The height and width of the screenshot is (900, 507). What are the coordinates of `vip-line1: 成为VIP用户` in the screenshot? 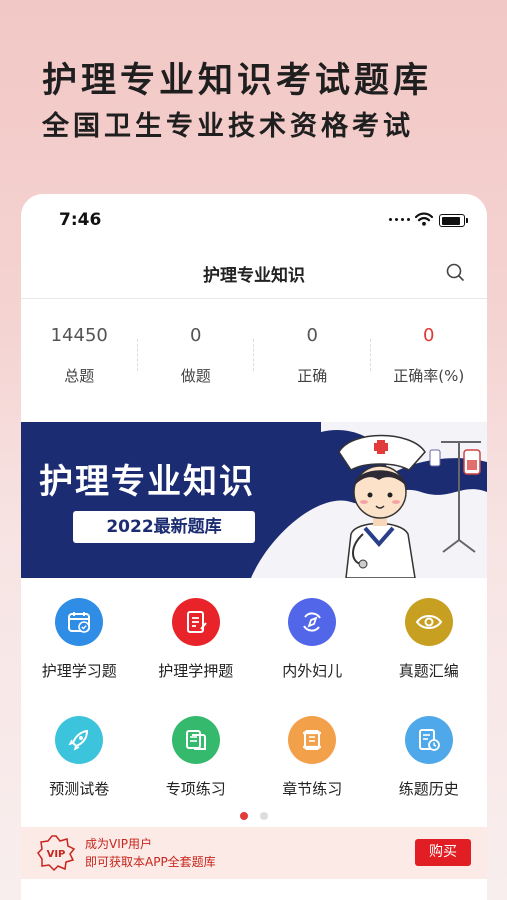 It's located at (118, 844).